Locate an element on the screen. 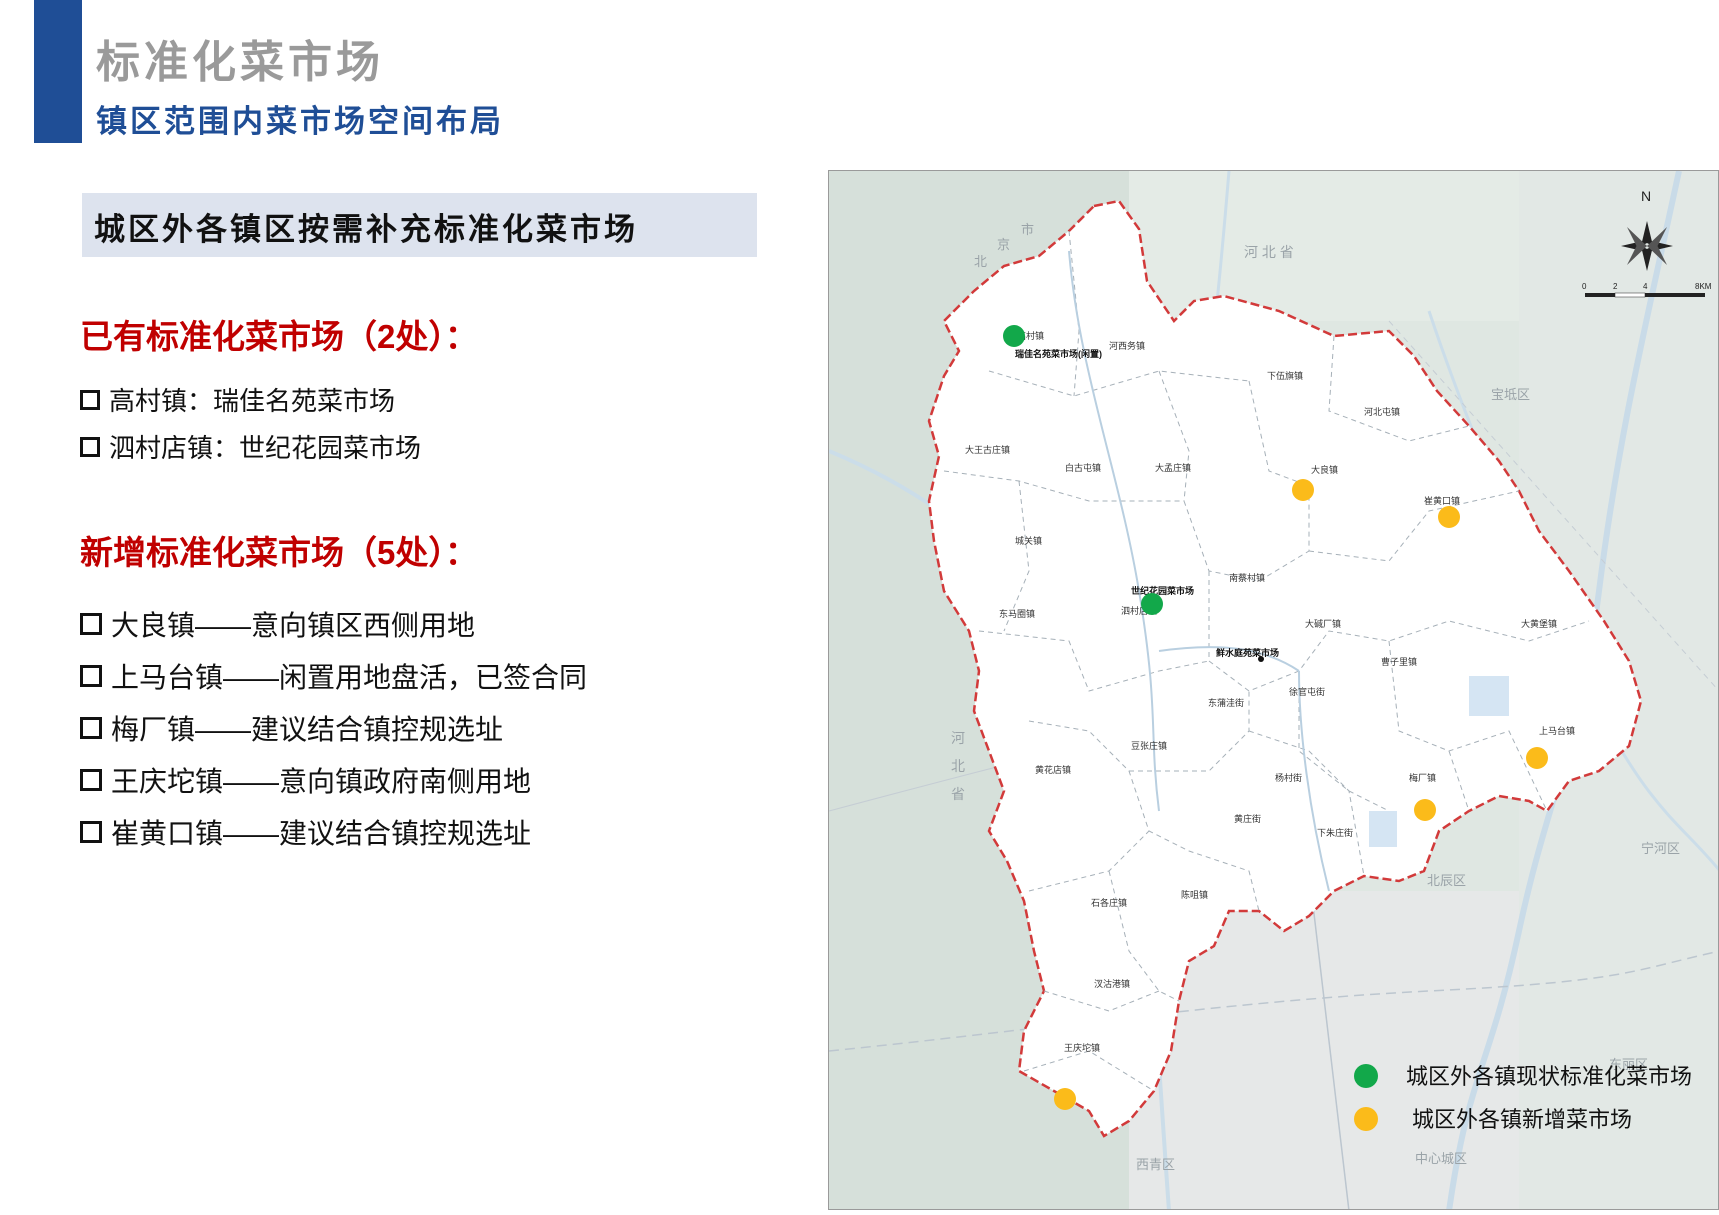 The height and width of the screenshot is (1215, 1719). town-label: 城关镇 is located at coordinates (1028, 540).